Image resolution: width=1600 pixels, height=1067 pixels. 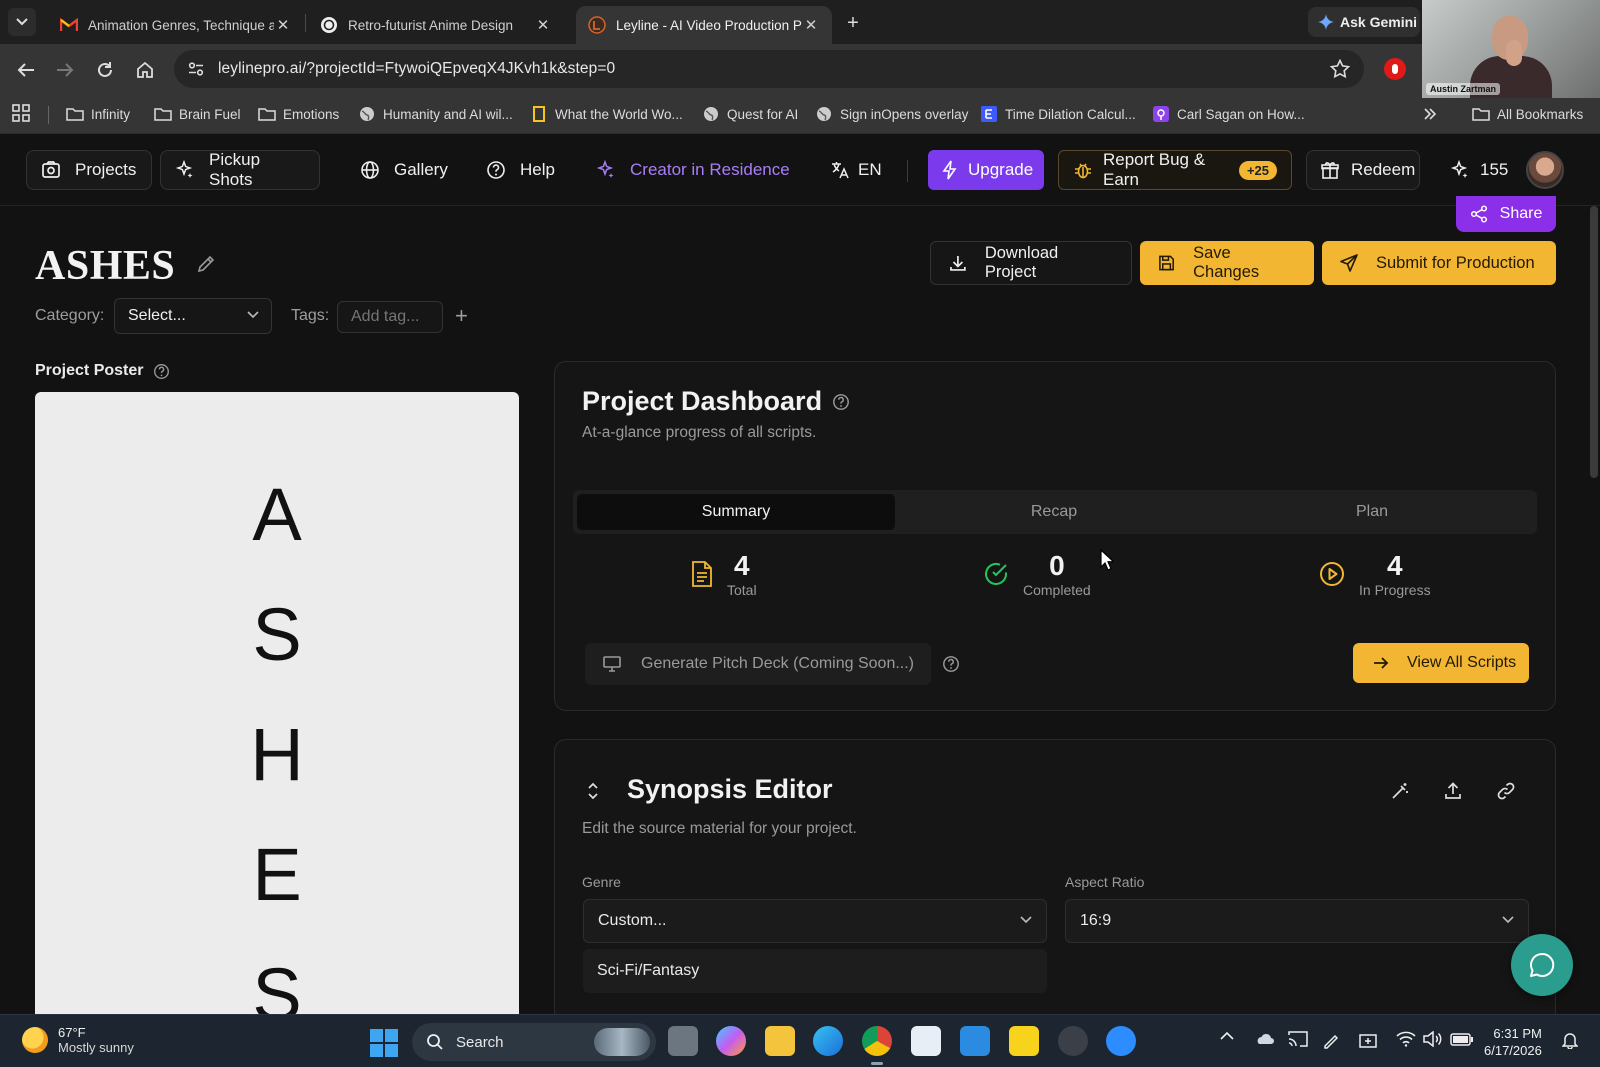 I want to click on bookmark-infinity: Infinity, so click(x=98, y=114).